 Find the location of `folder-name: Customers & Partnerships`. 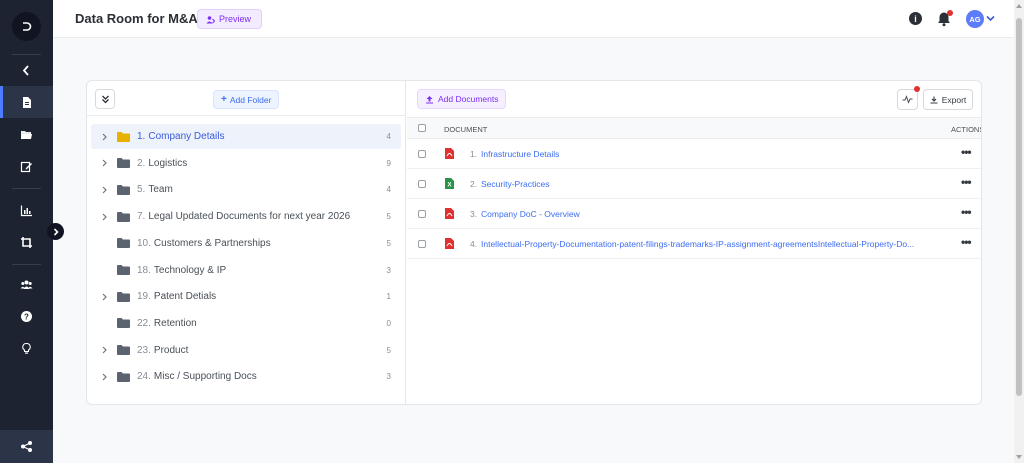

folder-name: Customers & Partnerships is located at coordinates (212, 243).